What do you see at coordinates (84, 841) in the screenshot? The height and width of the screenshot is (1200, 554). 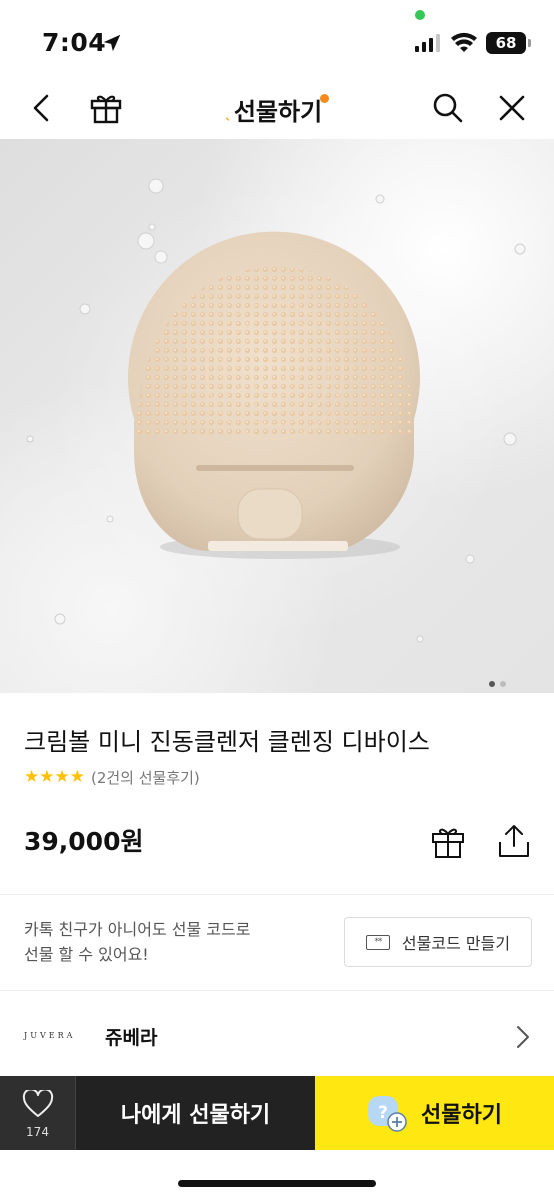 I see `product-price: 39,000원` at bounding box center [84, 841].